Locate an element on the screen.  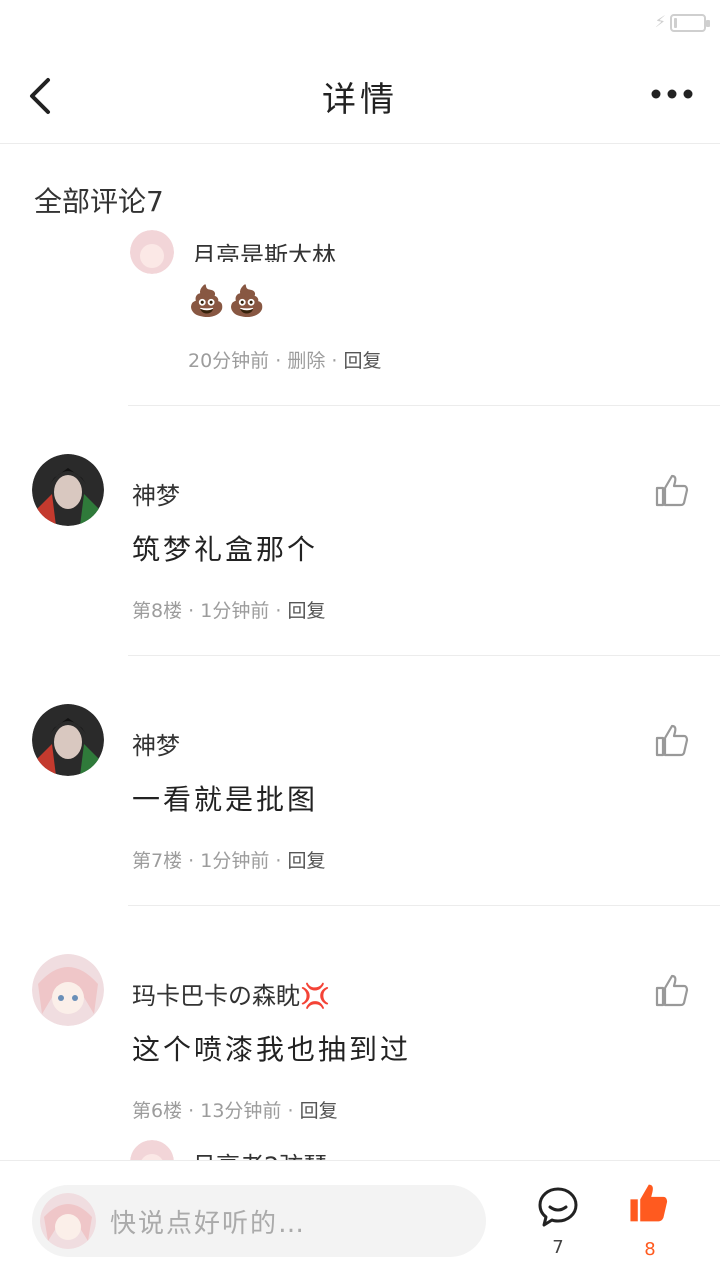
more-button is located at coordinates (672, 94).